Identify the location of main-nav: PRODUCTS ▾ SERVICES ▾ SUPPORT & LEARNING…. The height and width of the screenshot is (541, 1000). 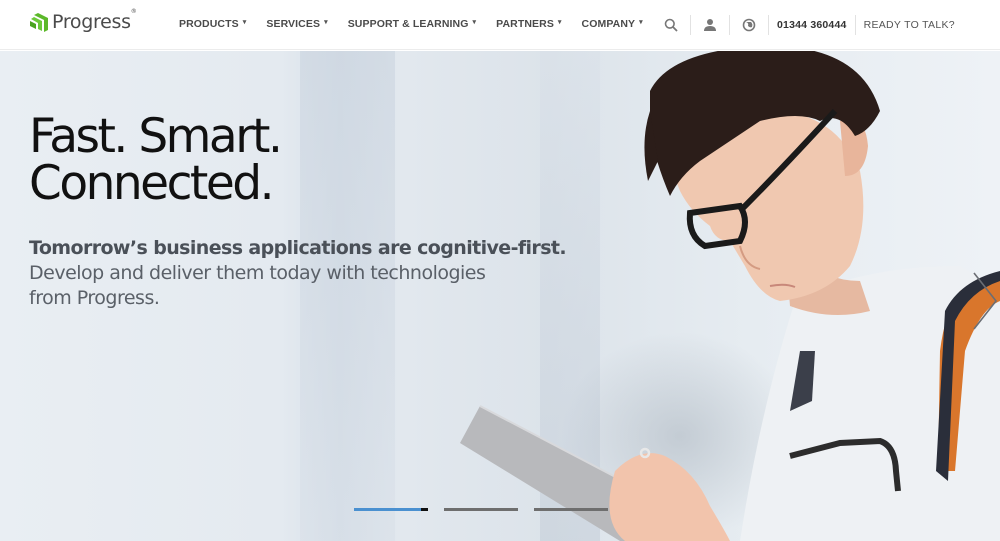
(421, 24).